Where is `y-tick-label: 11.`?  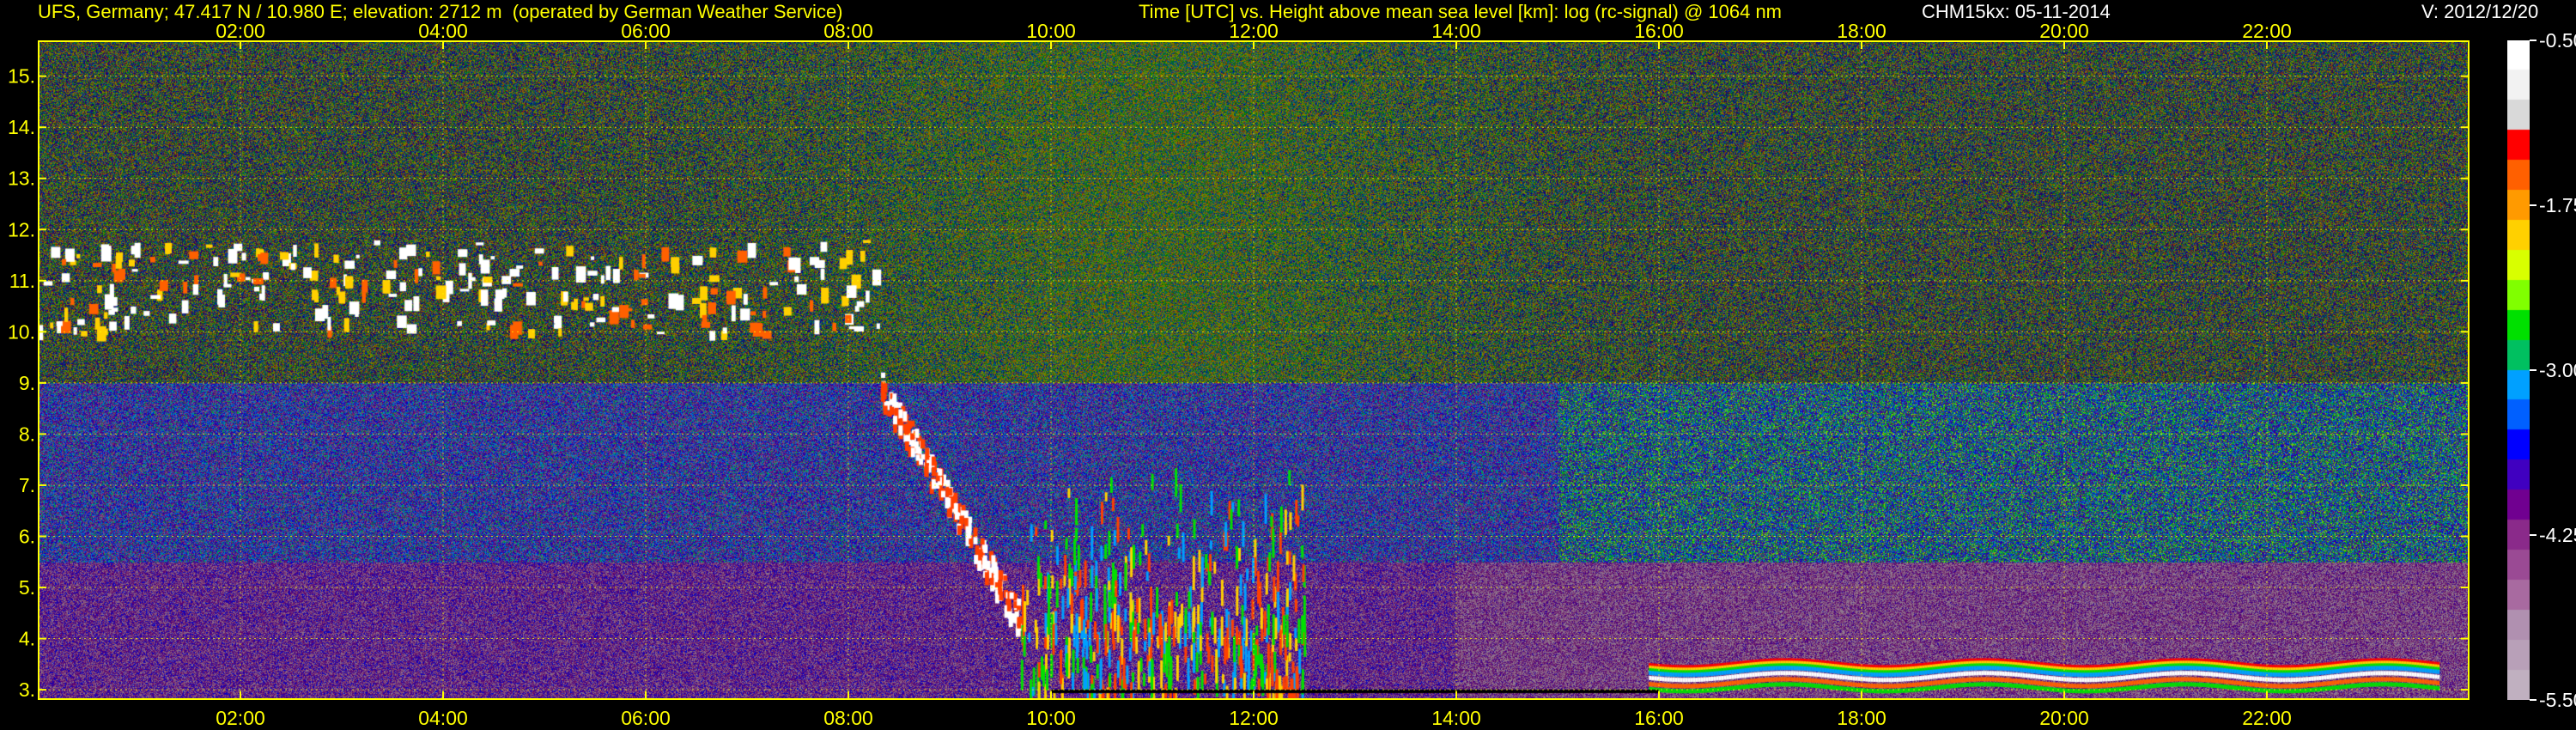 y-tick-label: 11. is located at coordinates (22, 281).